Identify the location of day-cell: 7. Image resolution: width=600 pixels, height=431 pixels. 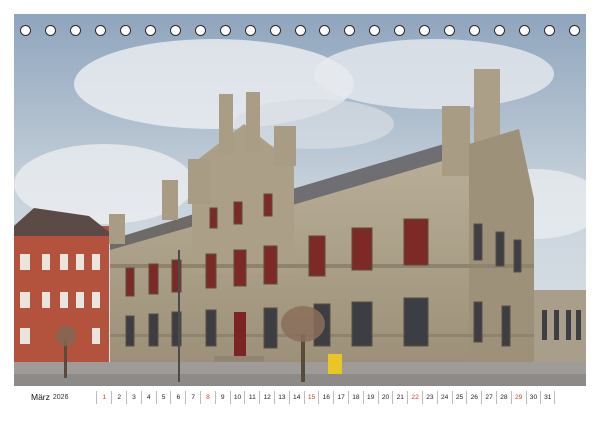
(192, 397).